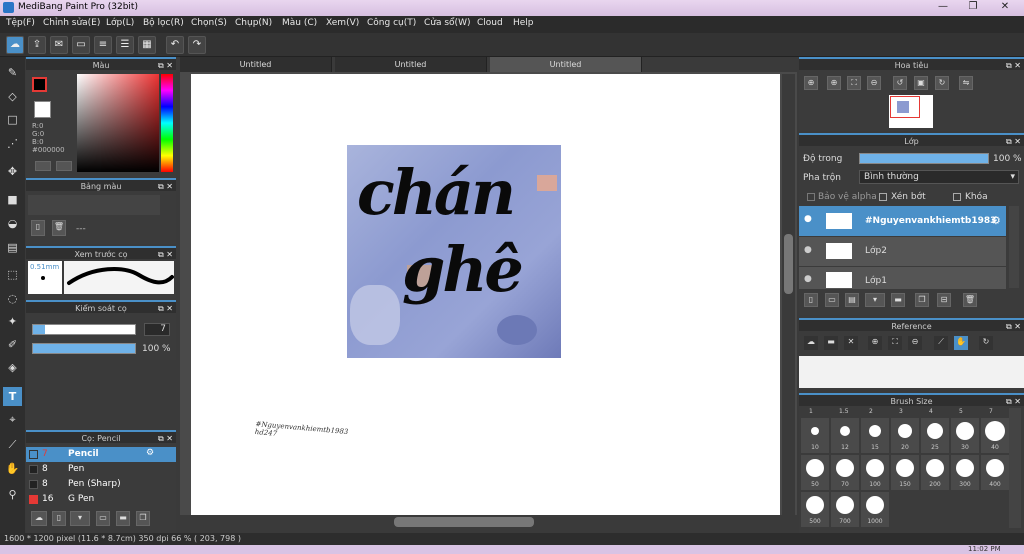 This screenshot has height=554, width=1024. What do you see at coordinates (253, 23) in the screenshot?
I see `menu-capture: Chụp(N)` at bounding box center [253, 23].